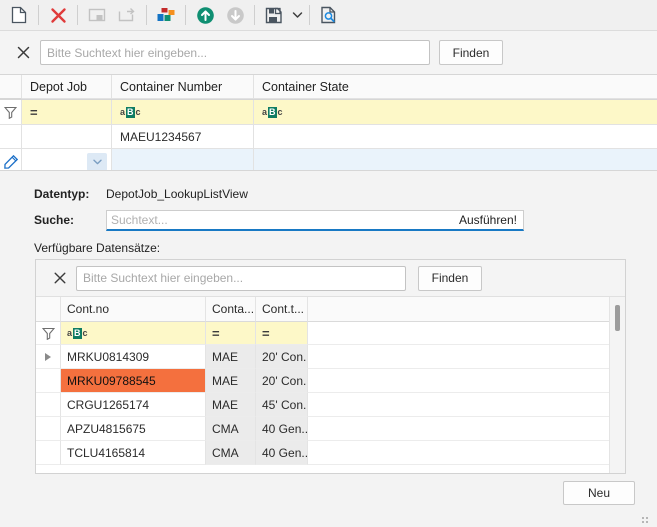 The height and width of the screenshot is (527, 657). Describe the element at coordinates (11, 112) in the screenshot. I see `filter-row-indicator` at that location.